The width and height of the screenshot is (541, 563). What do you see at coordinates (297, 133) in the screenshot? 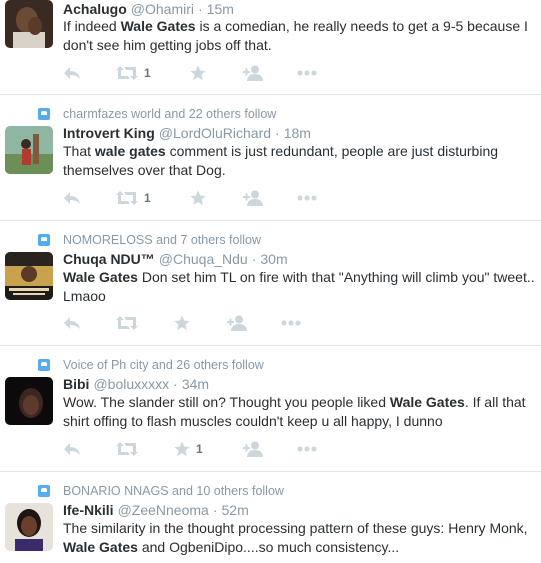
I see `timestamp: 18m` at bounding box center [297, 133].